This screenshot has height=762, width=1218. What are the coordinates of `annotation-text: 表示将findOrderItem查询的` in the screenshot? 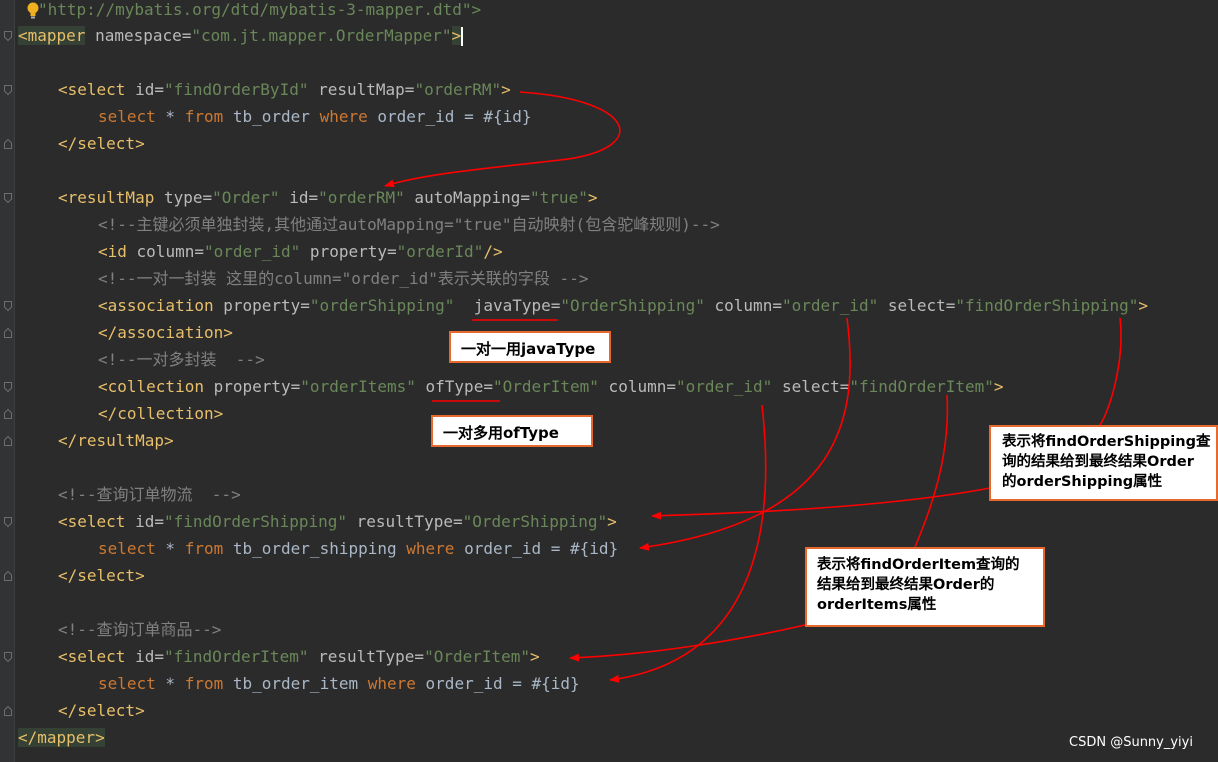 It's located at (918, 565).